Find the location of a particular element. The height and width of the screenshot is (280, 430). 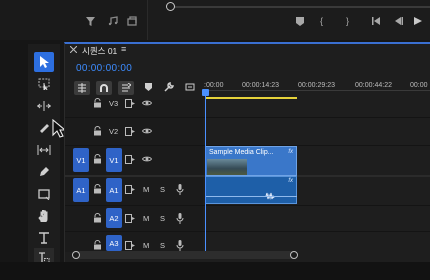

ripple-edit-tool is located at coordinates (44, 106).